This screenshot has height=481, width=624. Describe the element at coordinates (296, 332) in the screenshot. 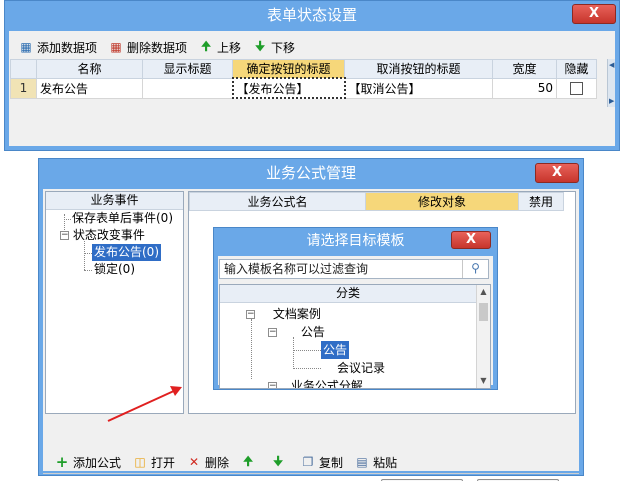

I see `tree-item-notice-group: − 公告` at that location.